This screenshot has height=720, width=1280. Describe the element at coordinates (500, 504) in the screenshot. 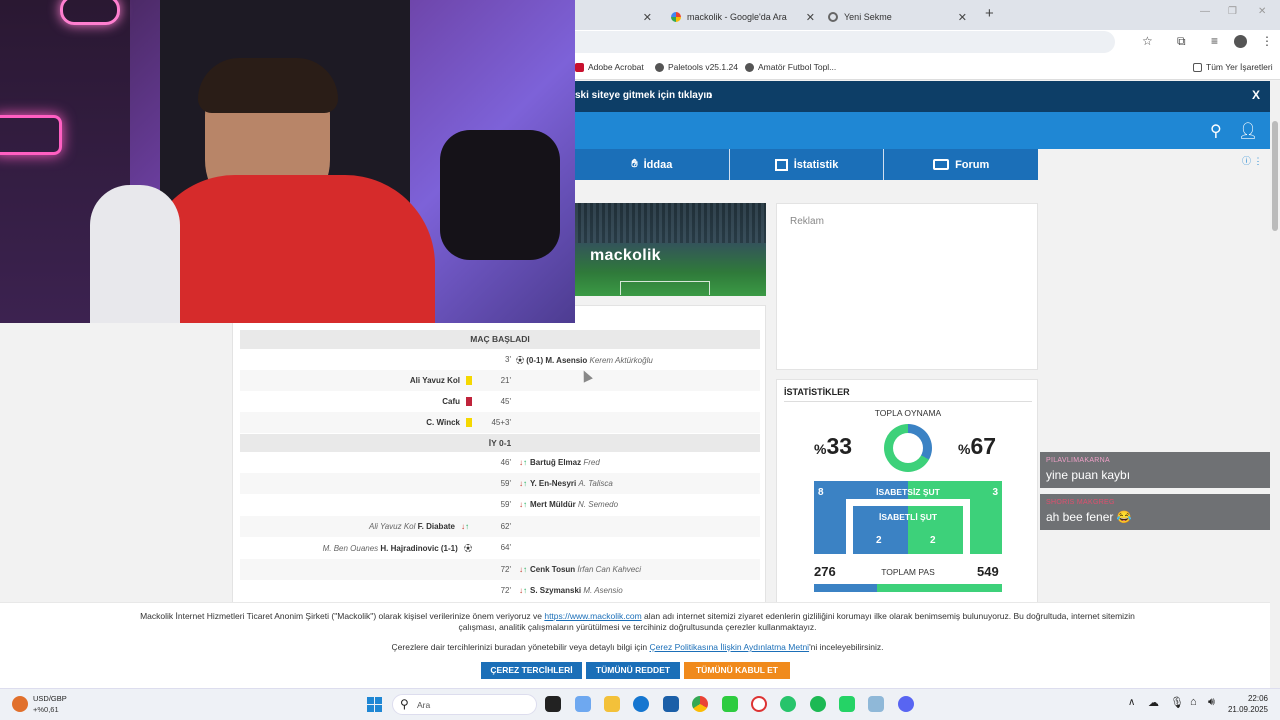

I see `event-row: 59' ↓↑ Mert Müldür N. Semedo` at that location.